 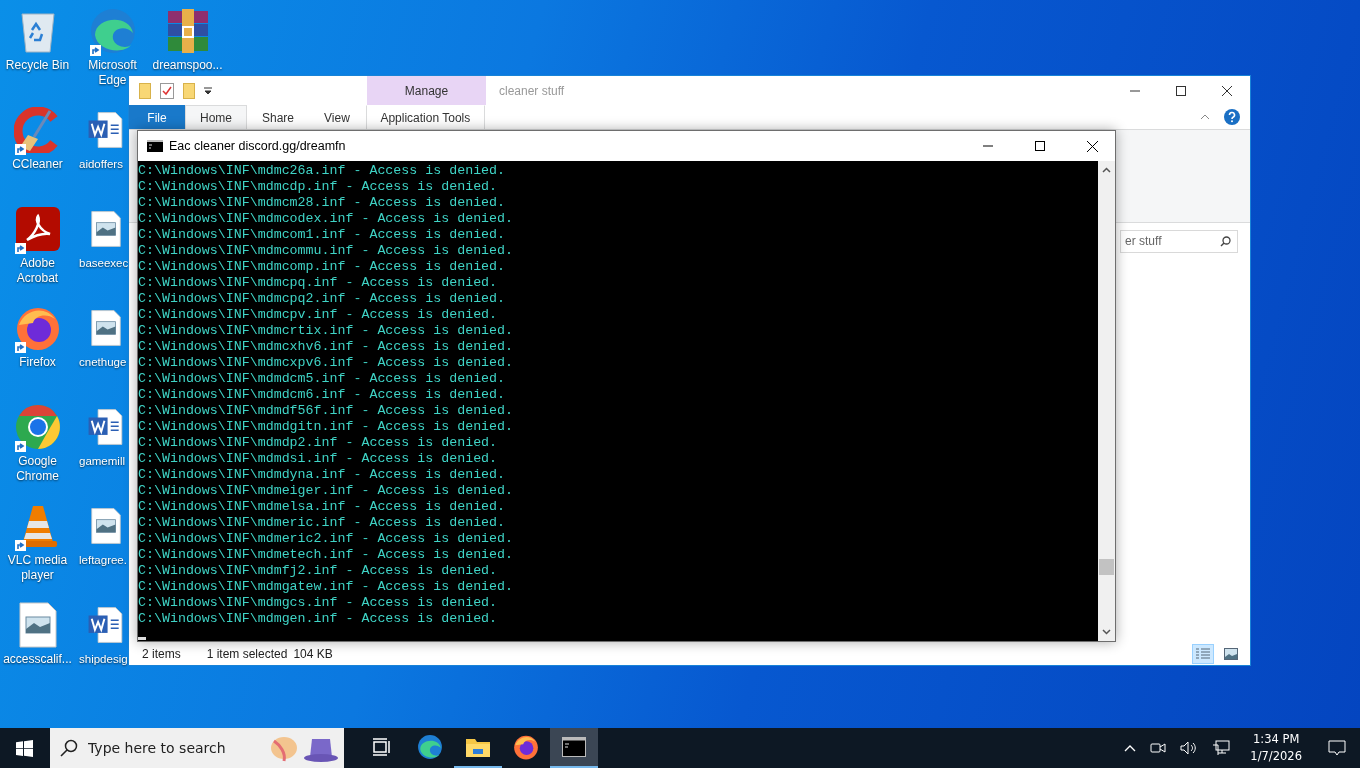 What do you see at coordinates (1170, 241) in the screenshot?
I see `search-field: er stuff` at bounding box center [1170, 241].